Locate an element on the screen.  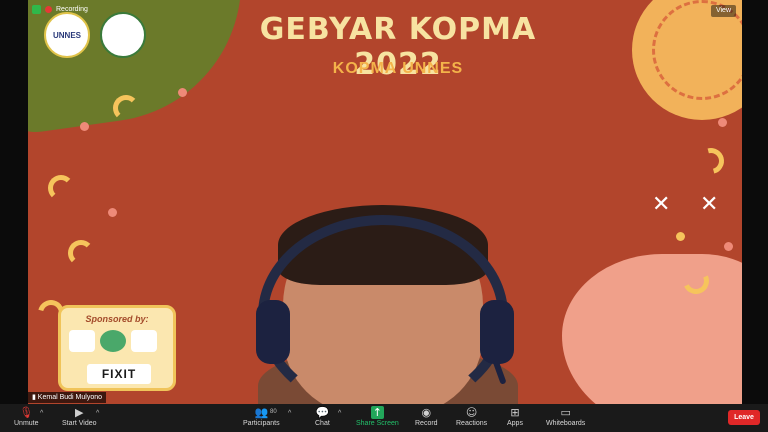
apps-icon: ⊞ is located at coordinates (515, 412).